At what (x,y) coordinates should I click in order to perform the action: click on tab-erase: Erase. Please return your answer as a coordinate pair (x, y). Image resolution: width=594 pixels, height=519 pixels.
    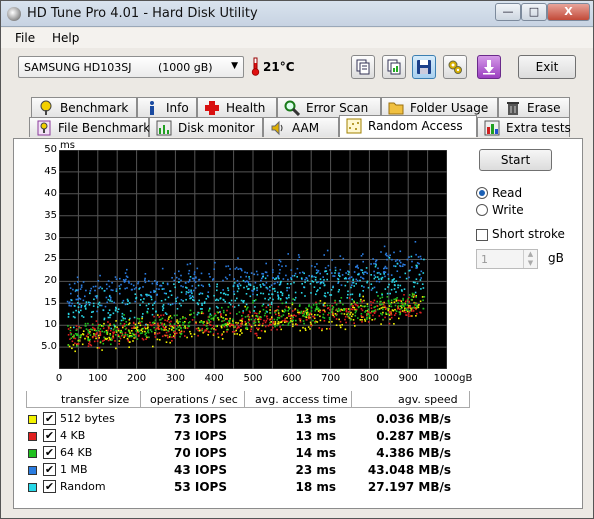
    Looking at the image, I should click on (534, 107).